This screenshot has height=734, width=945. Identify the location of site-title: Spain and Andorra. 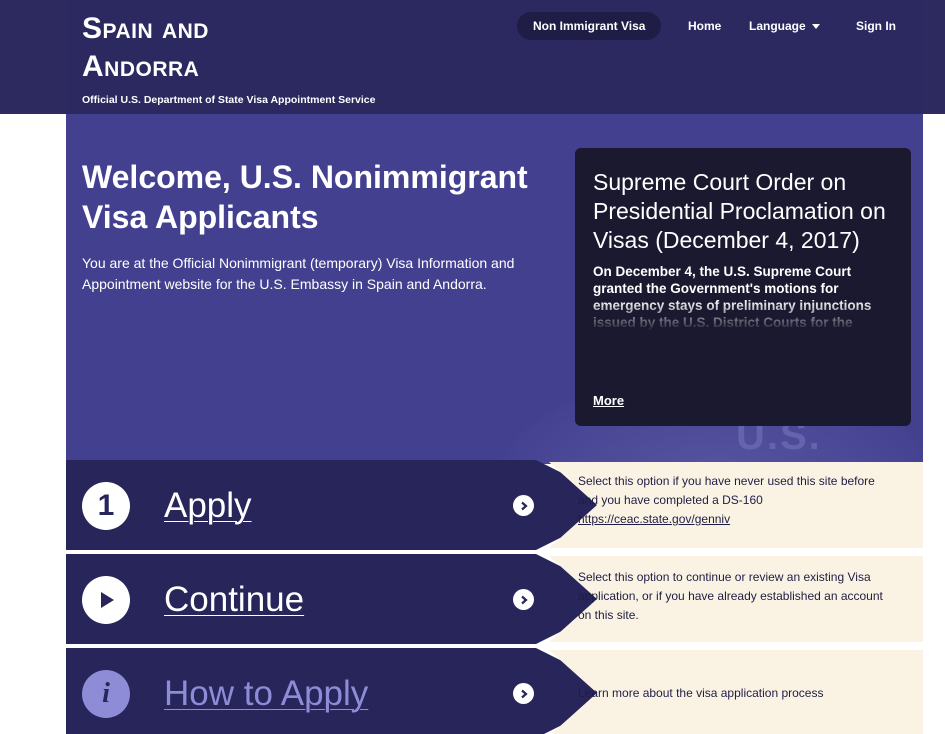
(145, 48).